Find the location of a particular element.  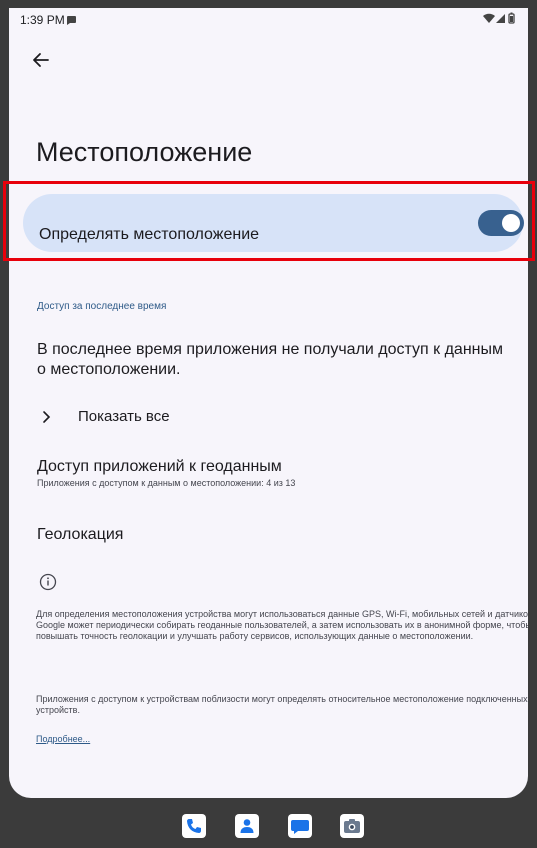

signal-icon is located at coordinates (500, 18).